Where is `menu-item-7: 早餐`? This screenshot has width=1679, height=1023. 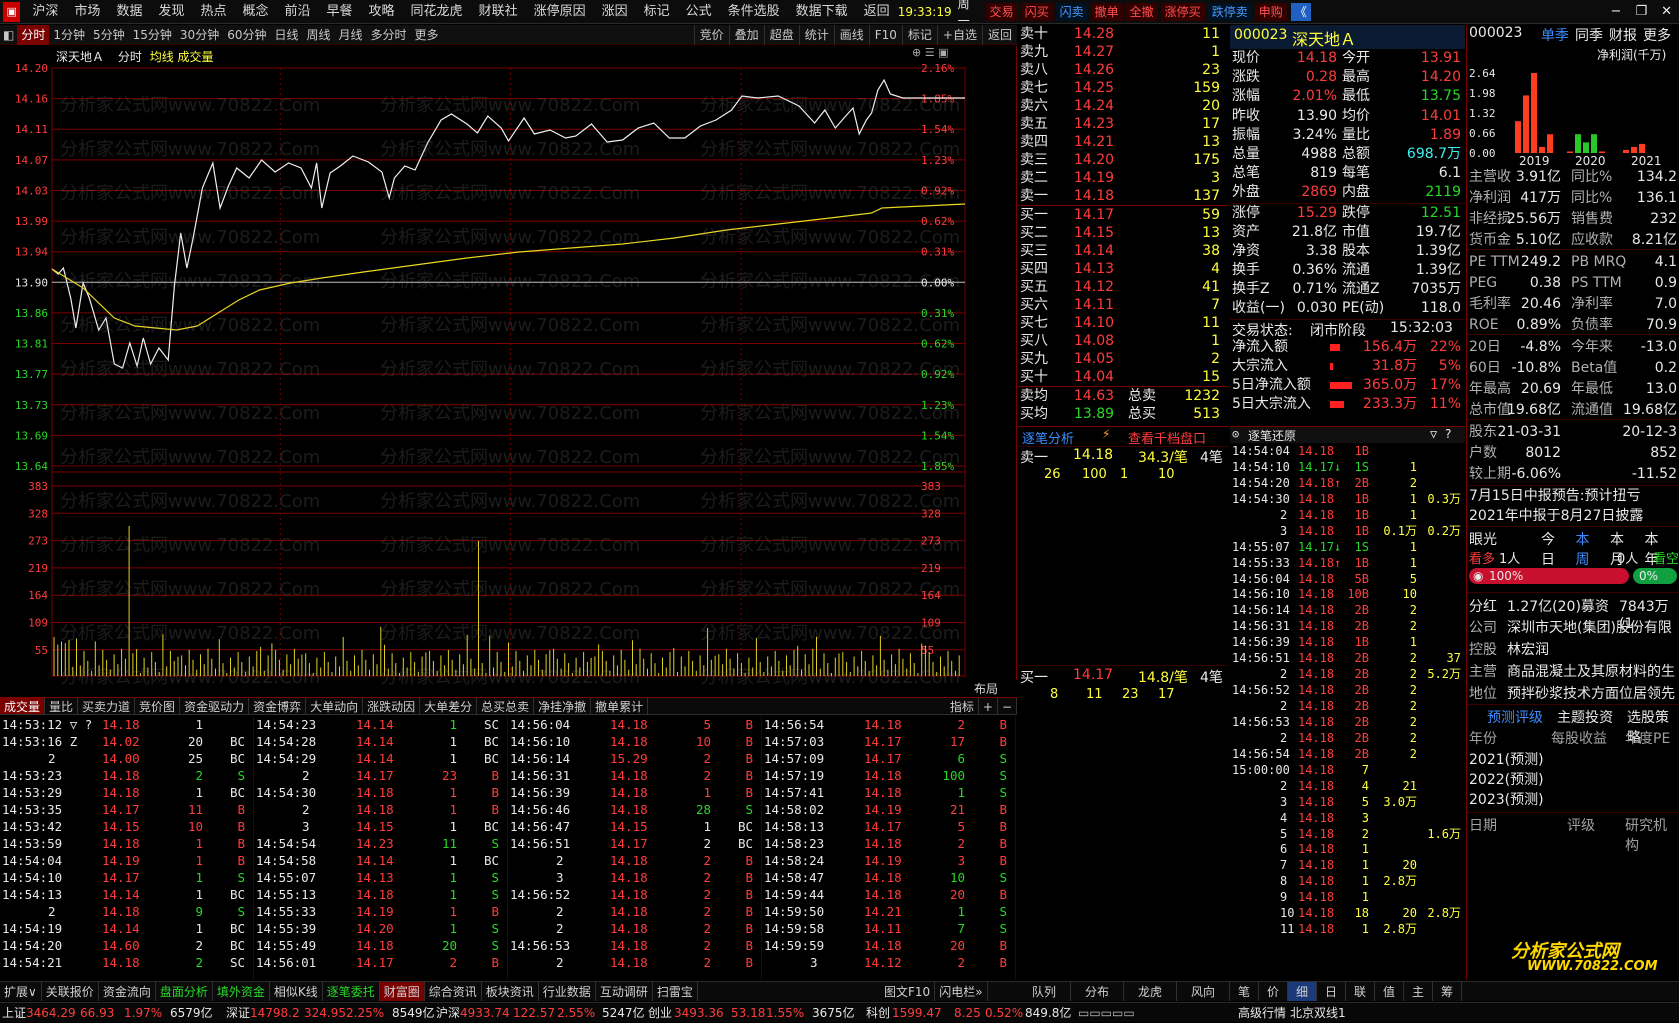
menu-item-7: 早餐 is located at coordinates (340, 12).